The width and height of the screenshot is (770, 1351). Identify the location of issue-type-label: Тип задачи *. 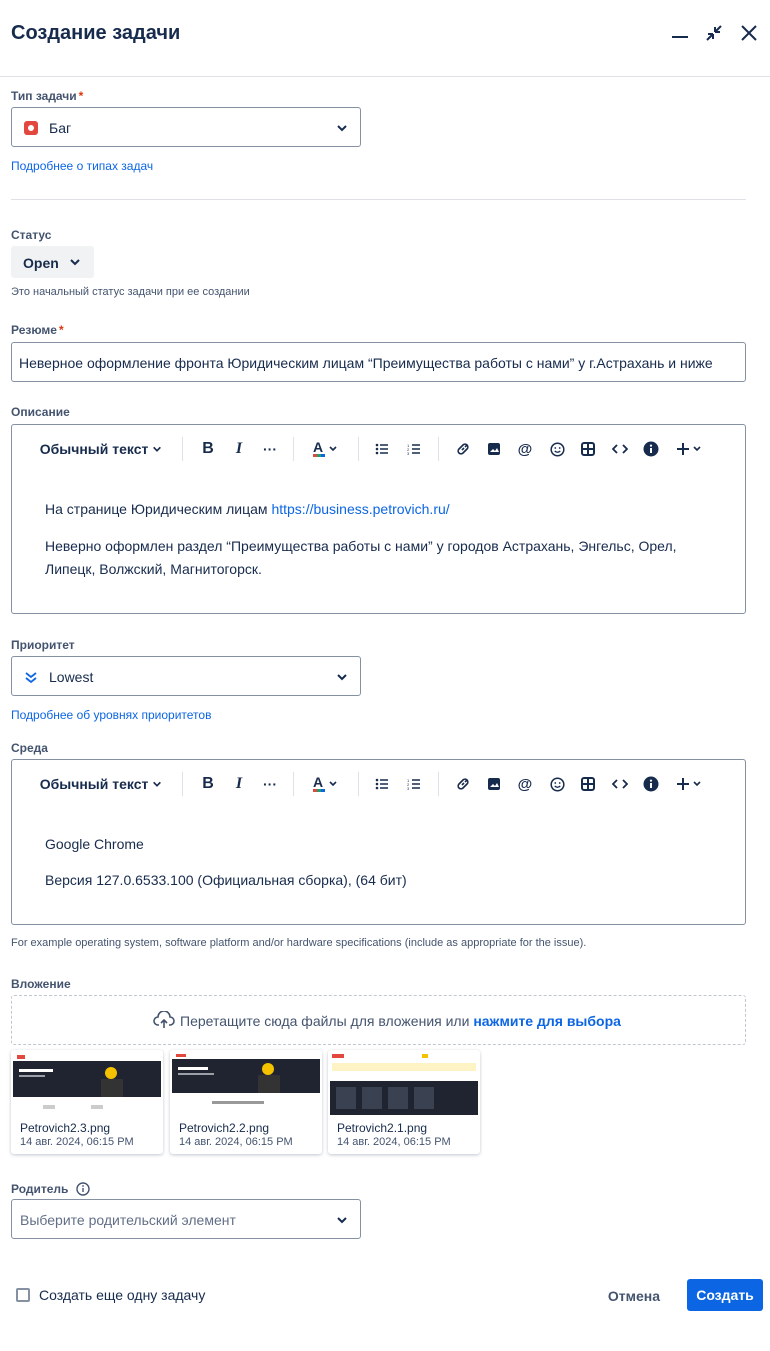
(47, 96).